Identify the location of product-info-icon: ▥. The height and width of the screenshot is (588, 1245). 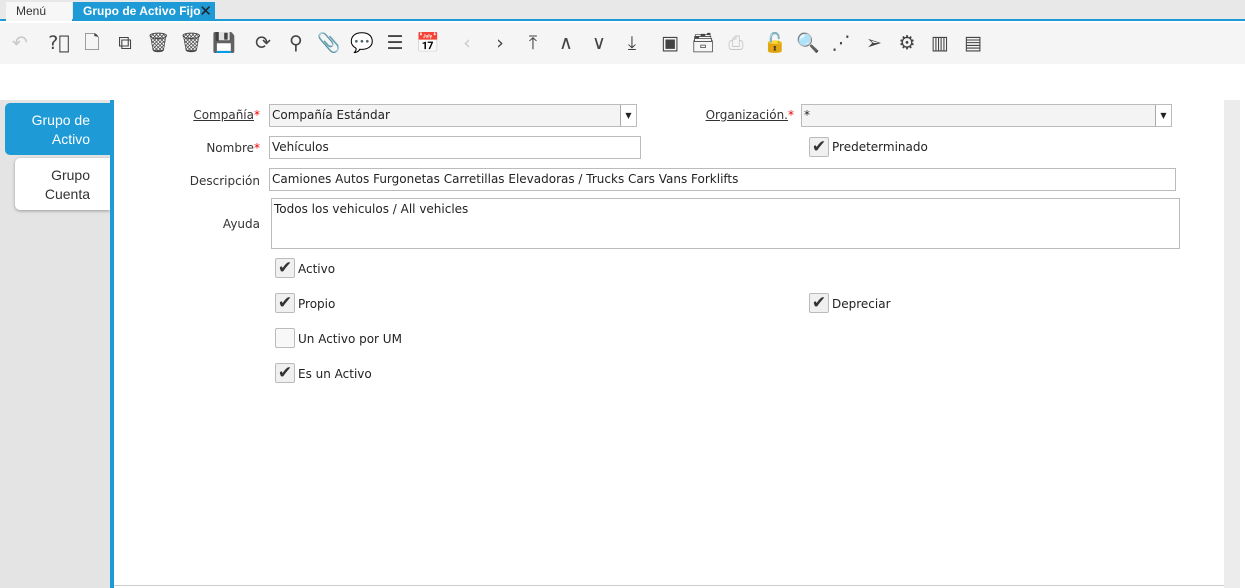
(940, 43).